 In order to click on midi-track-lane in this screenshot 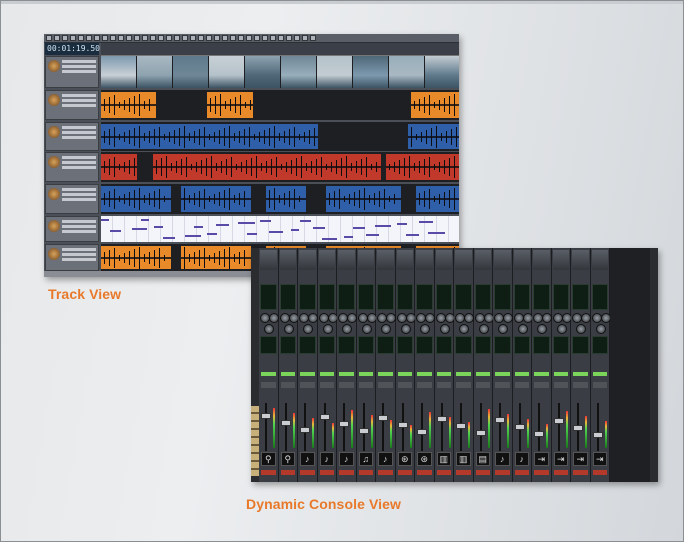, I will do `click(280, 229)`.